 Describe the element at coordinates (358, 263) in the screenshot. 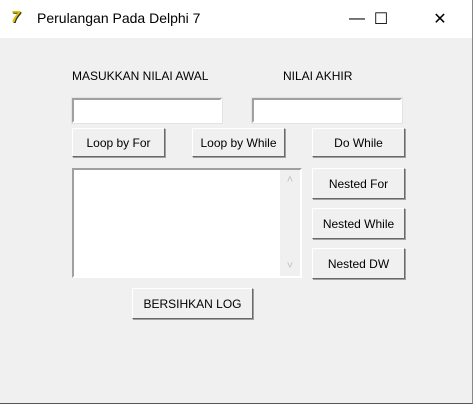

I see `nested-dw-button: Nested DW` at that location.